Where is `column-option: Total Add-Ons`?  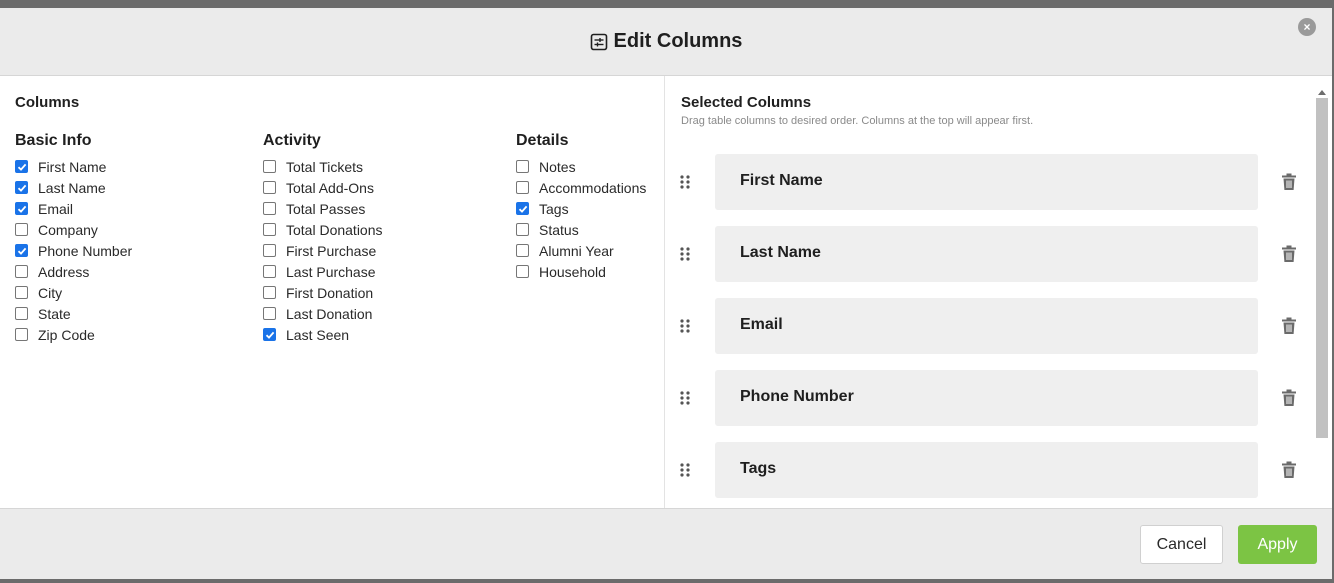 column-option: Total Add-Ons is located at coordinates (323, 187).